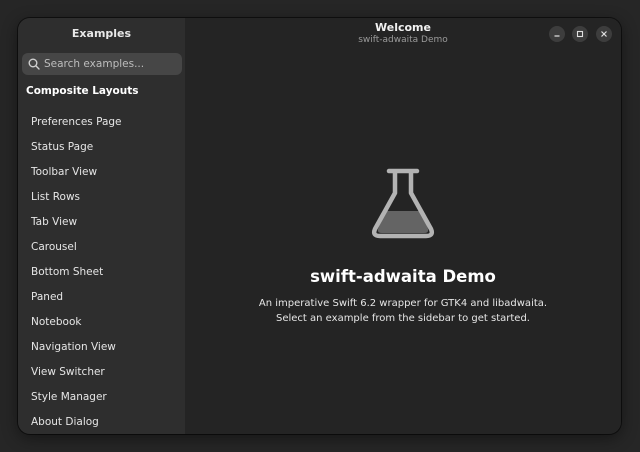  Describe the element at coordinates (106, 272) in the screenshot. I see `sidebar-item-bottom-sheet: Bottom Sheet` at that location.